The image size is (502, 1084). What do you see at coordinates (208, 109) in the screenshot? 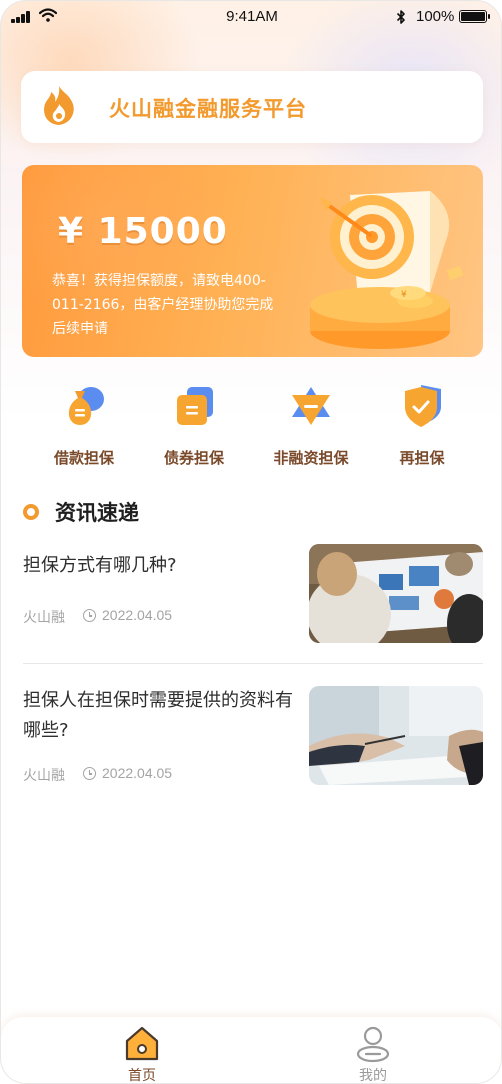
I see `app-title: 火山融金融服务平台` at bounding box center [208, 109].